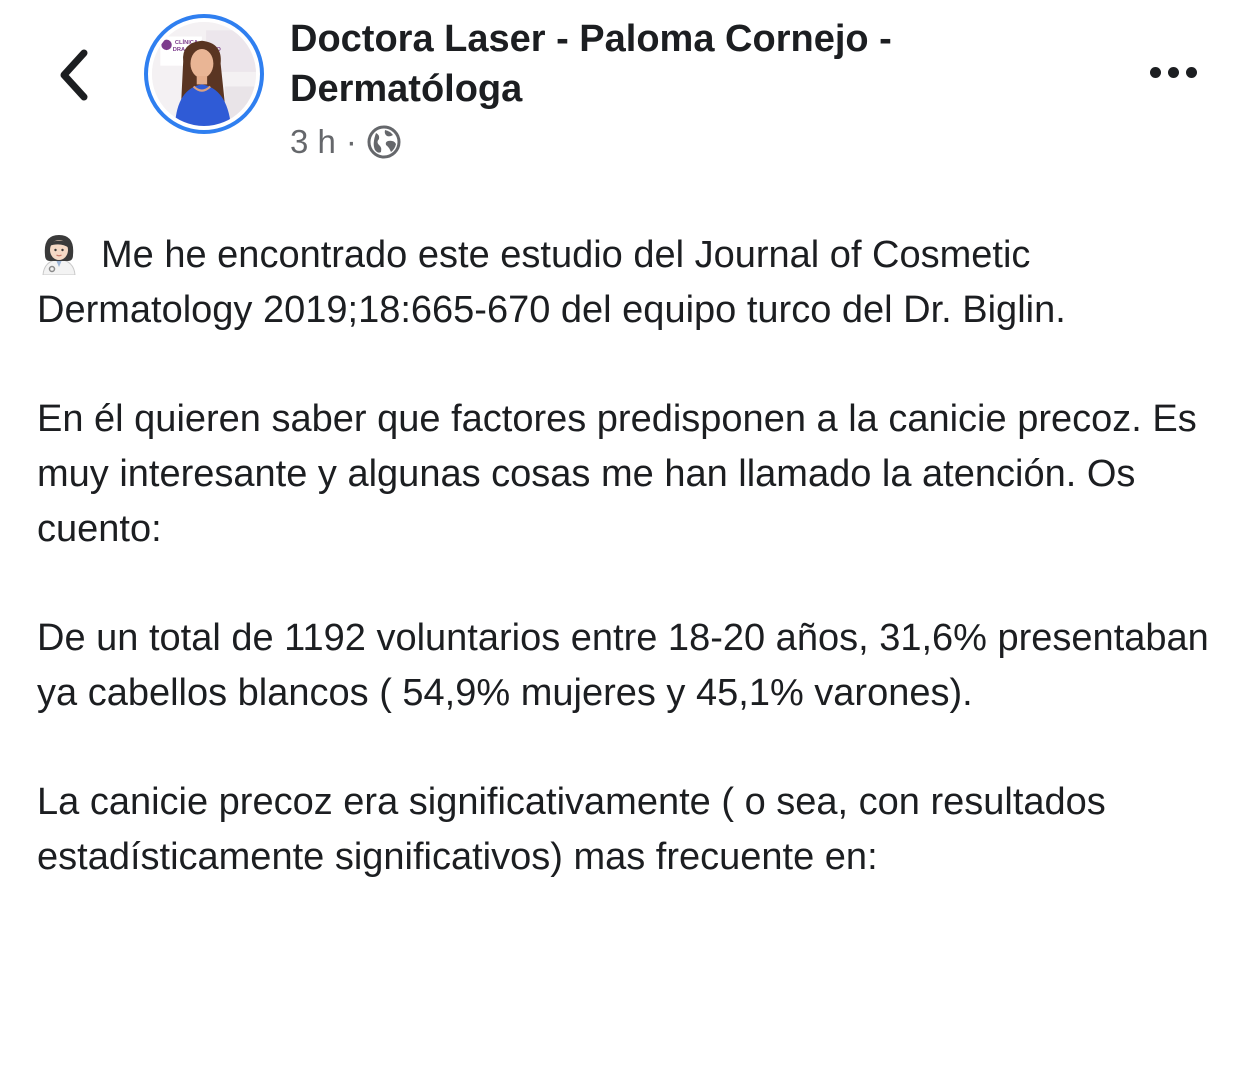 This screenshot has height=1066, width=1242. I want to click on post-meta: 3 h ·, so click(345, 142).